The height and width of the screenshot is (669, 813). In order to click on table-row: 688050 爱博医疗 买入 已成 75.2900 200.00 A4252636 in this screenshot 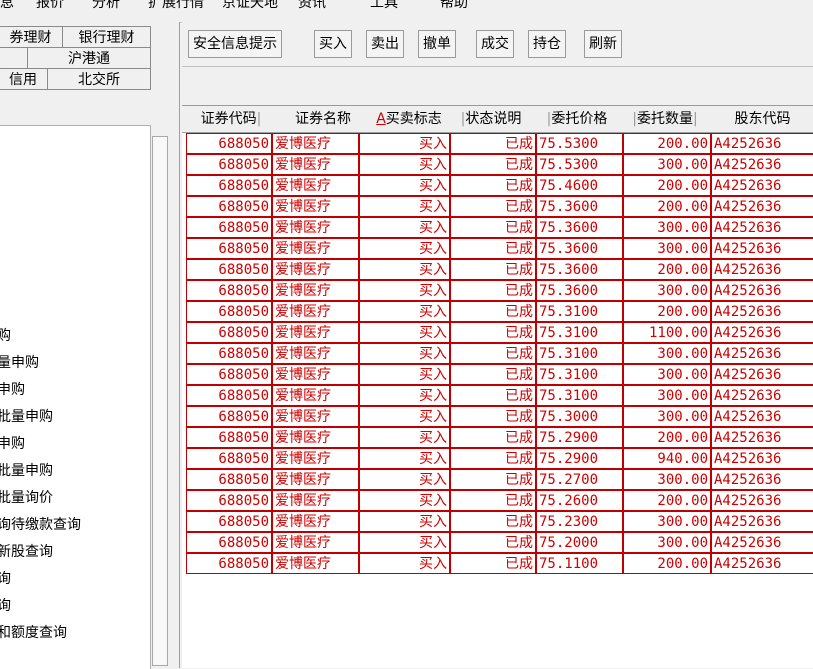, I will do `click(497, 437)`.